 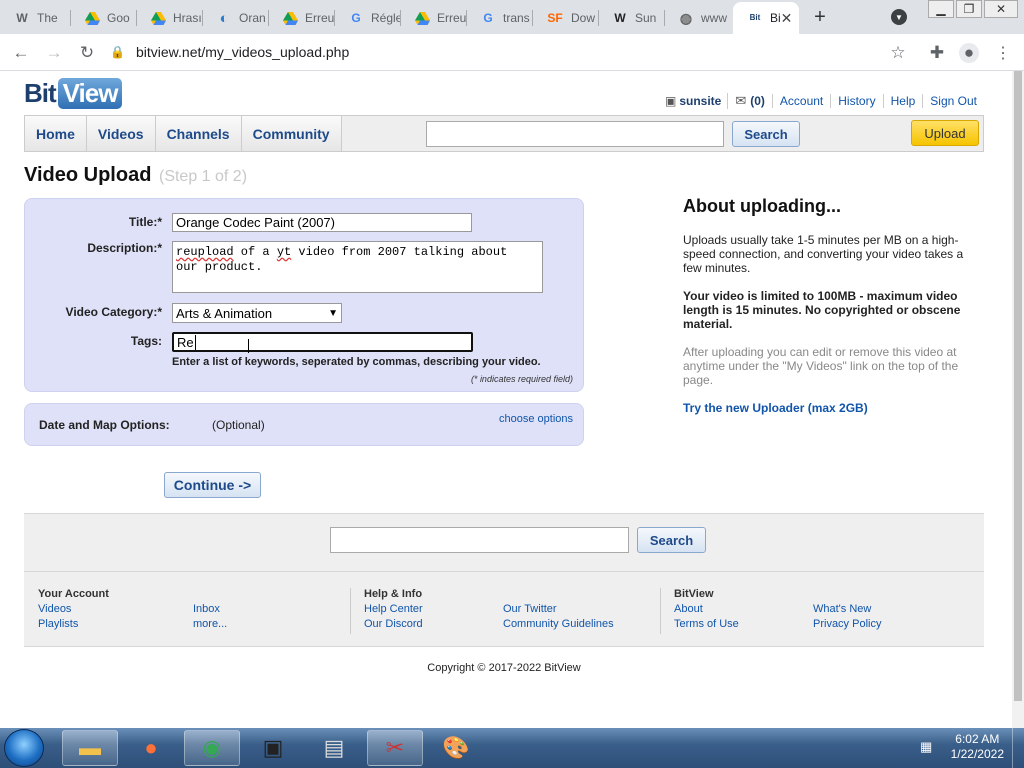 I want to click on footer-link-whats-new: What's New, so click(x=842, y=609).